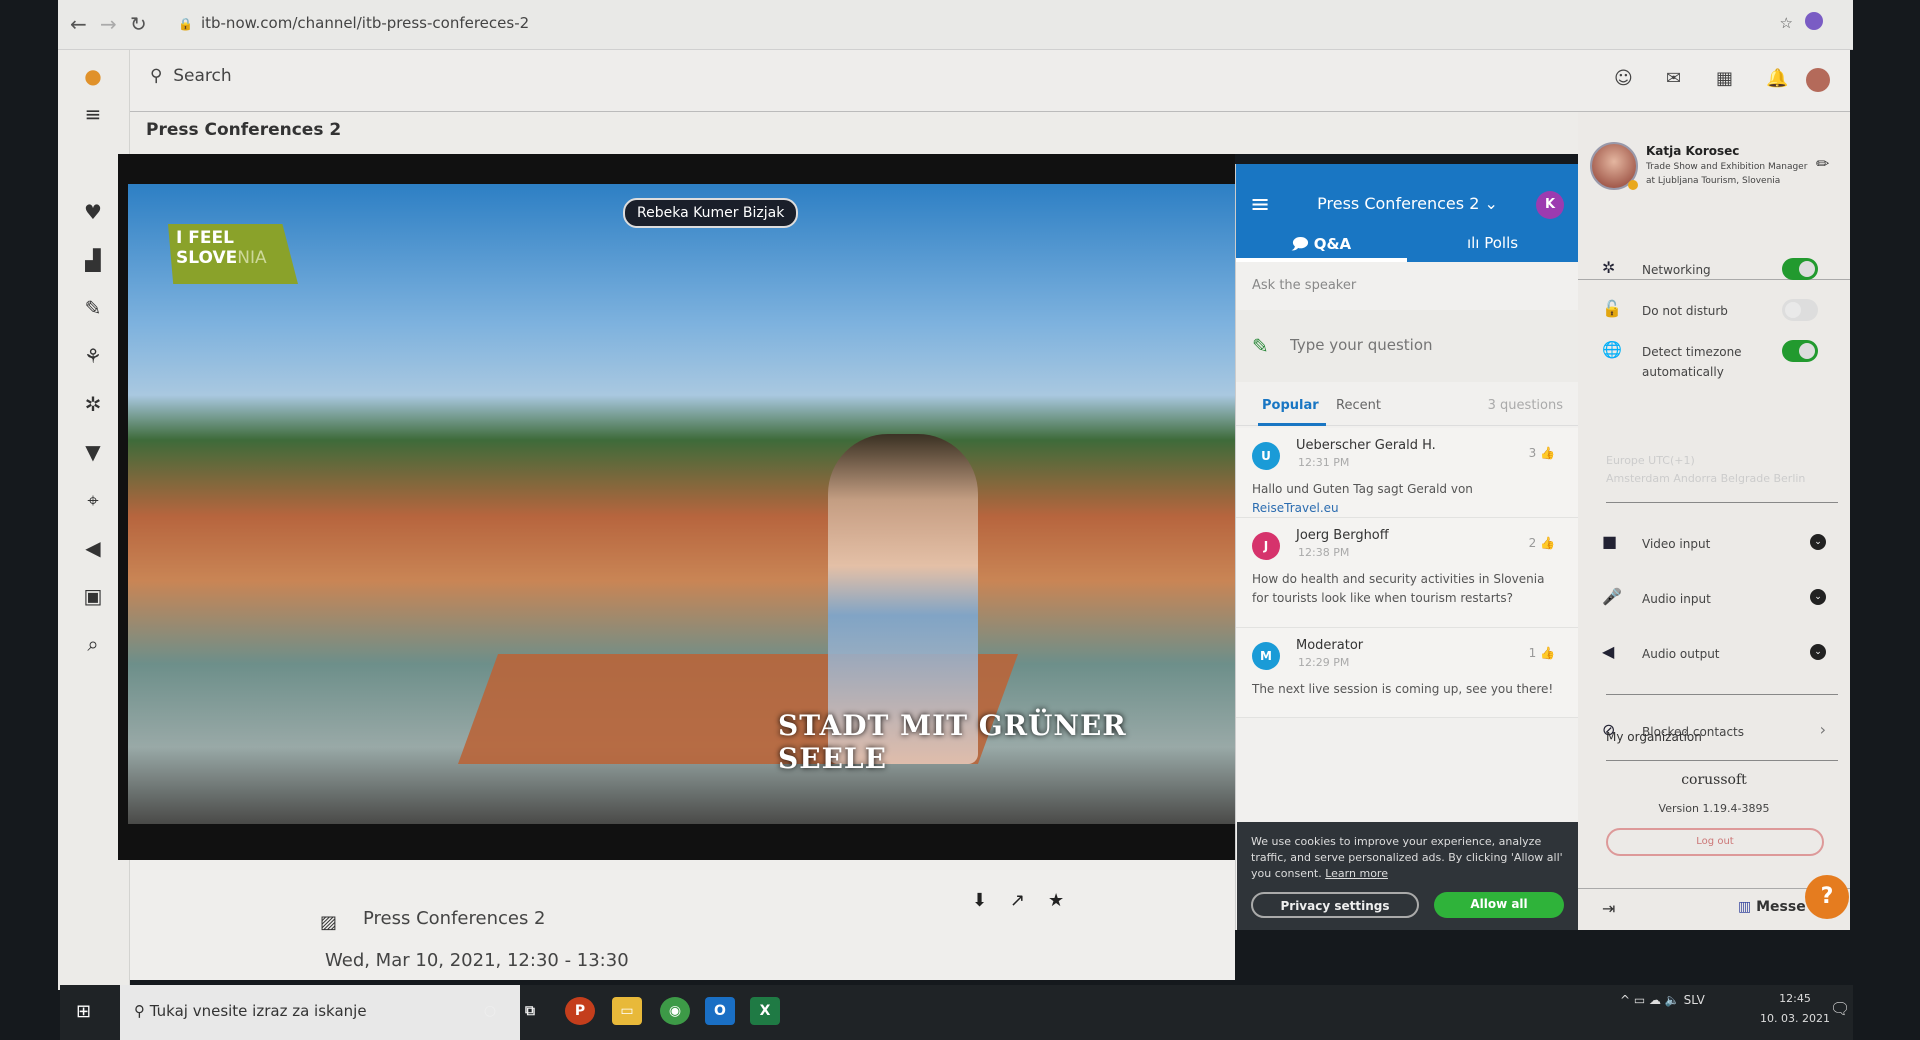 The image size is (1920, 1040). I want to click on briefcase-icon: ▣, so click(93, 599).